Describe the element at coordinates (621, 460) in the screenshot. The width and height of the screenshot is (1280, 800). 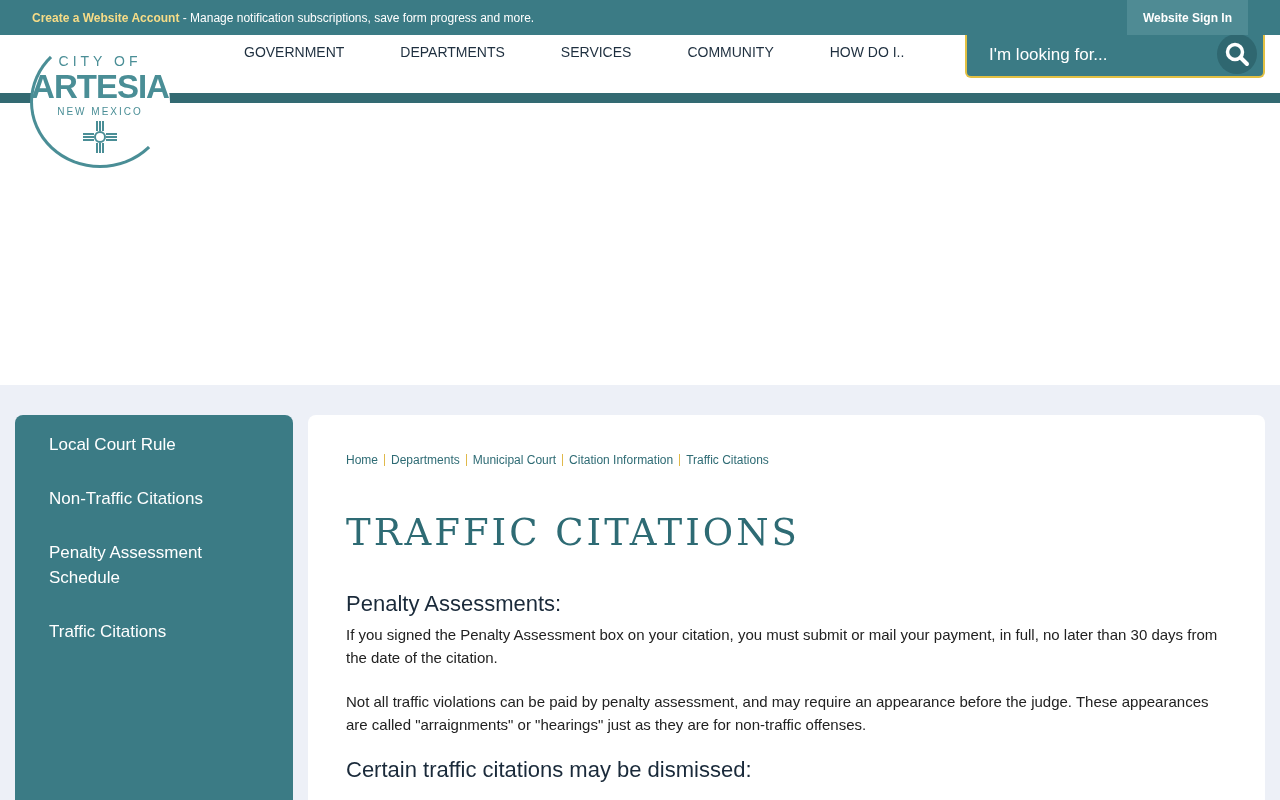
I see `breadcrumb-link: Citation Information` at that location.